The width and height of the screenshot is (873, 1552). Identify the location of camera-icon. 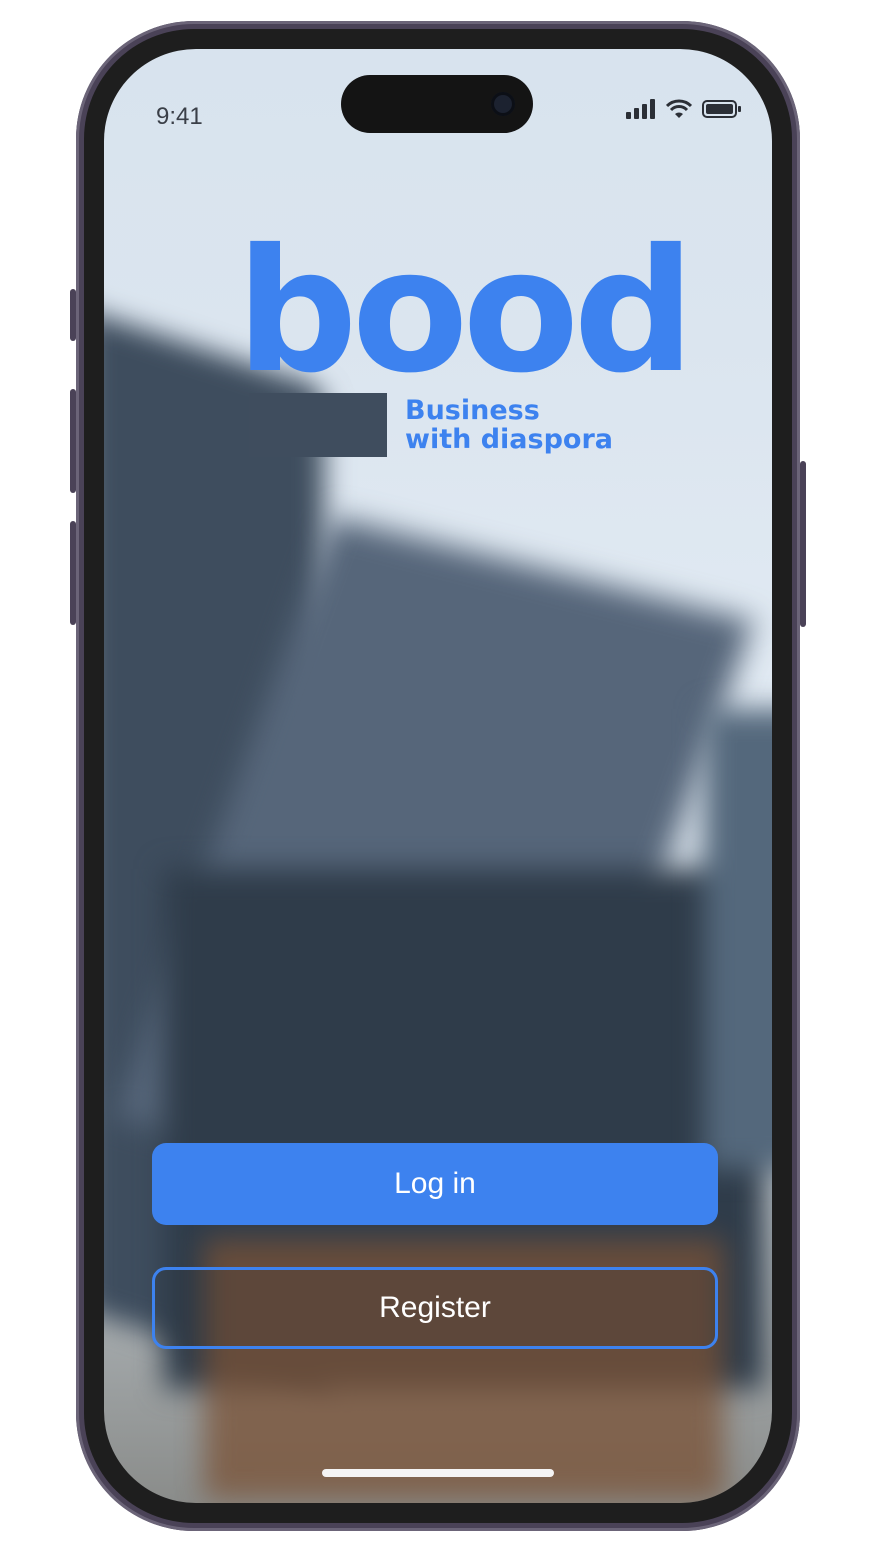
(503, 104).